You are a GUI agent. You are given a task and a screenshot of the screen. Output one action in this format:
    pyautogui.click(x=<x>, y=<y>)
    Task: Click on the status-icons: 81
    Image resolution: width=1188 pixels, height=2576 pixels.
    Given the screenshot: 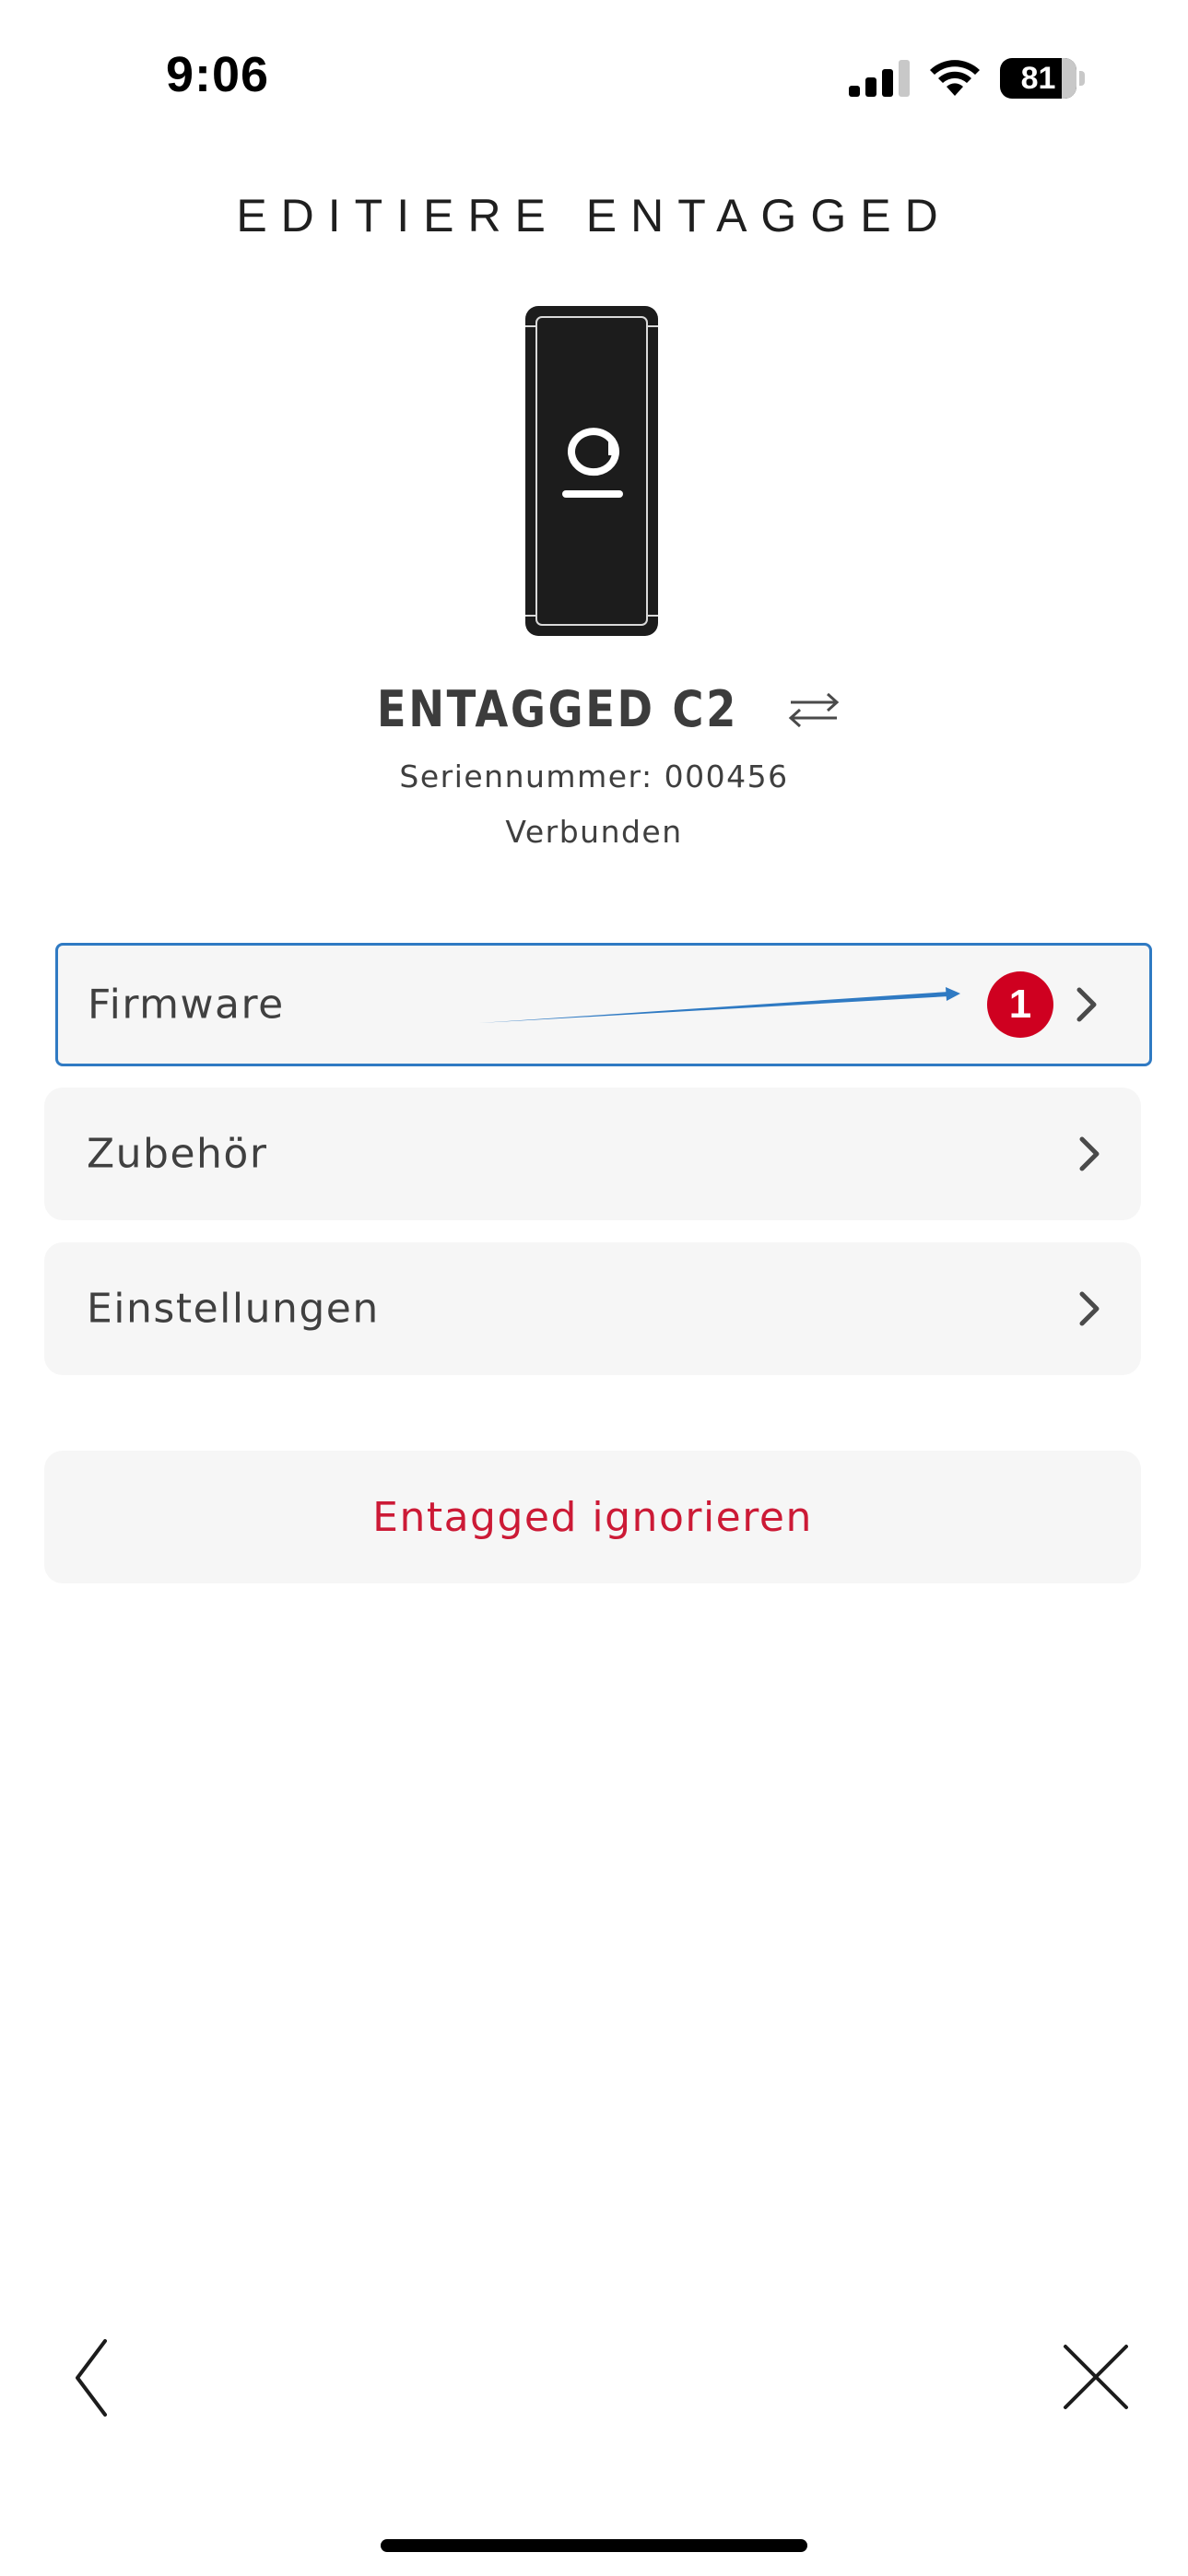 What is the action you would take?
    pyautogui.click(x=967, y=79)
    